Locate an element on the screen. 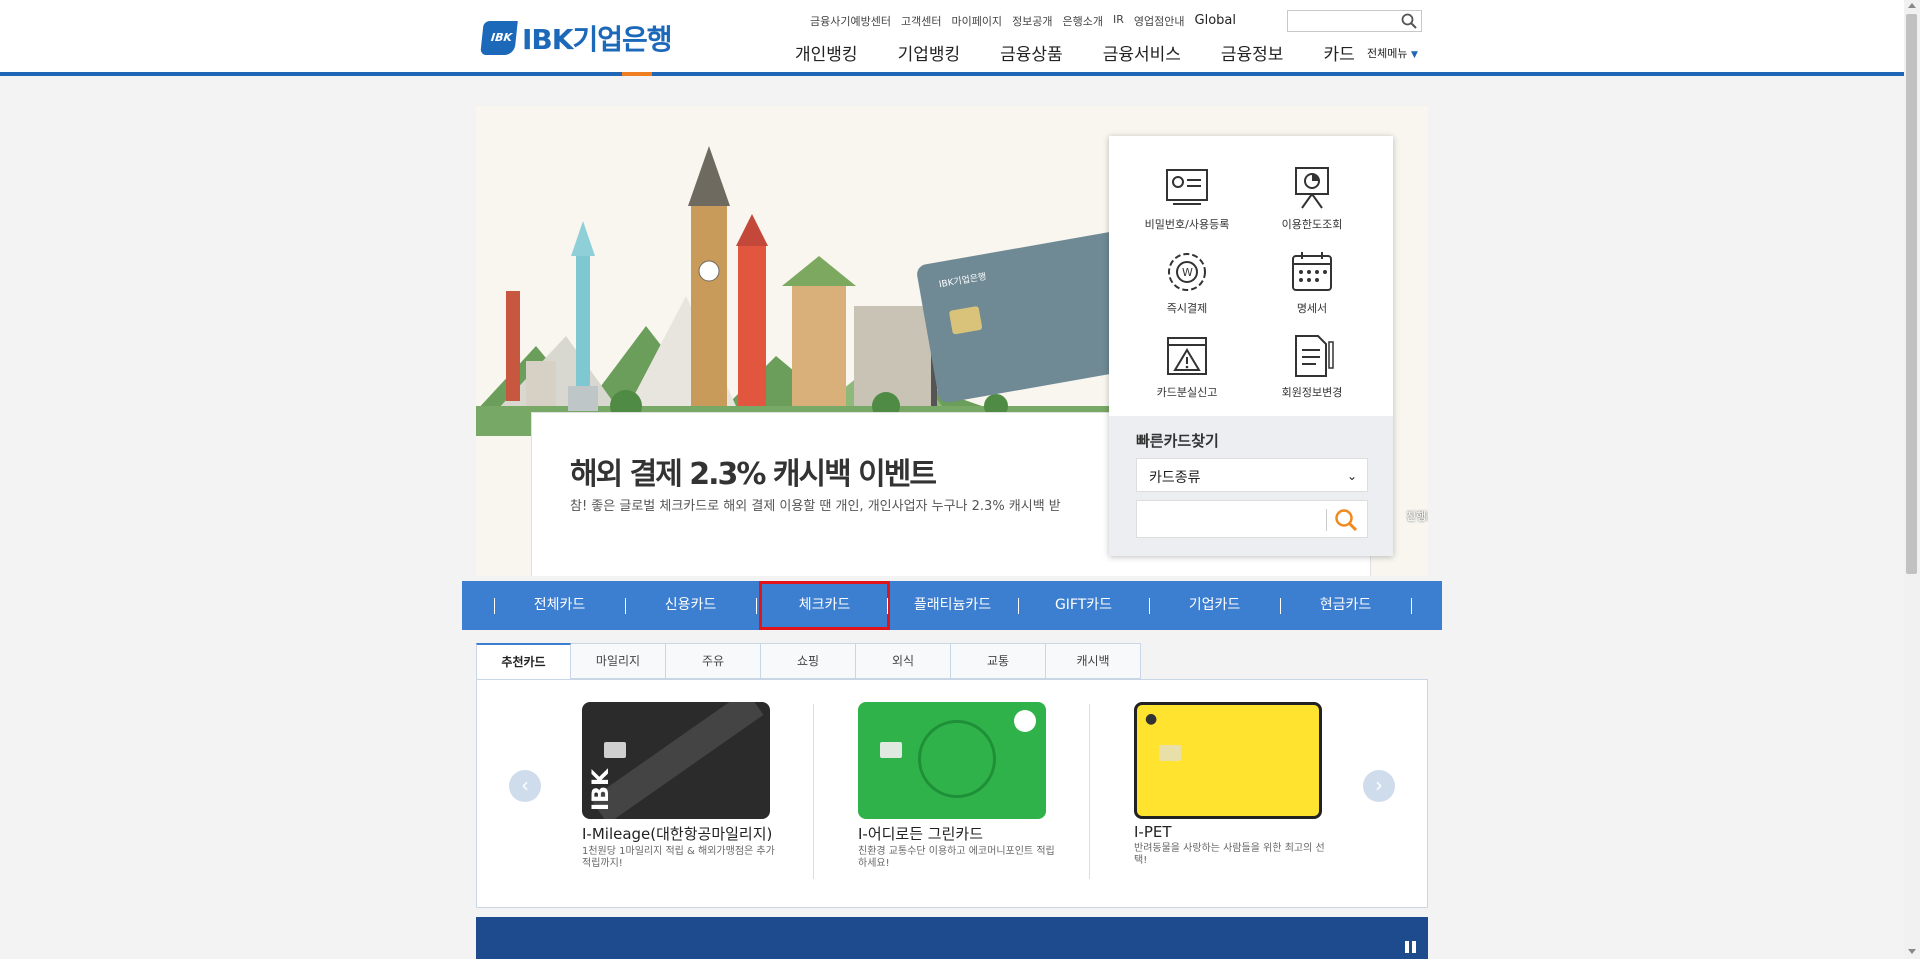 Image resolution: width=1920 pixels, height=959 pixels. ibk-logo: IBK IBK기업은행 is located at coordinates (576, 38).